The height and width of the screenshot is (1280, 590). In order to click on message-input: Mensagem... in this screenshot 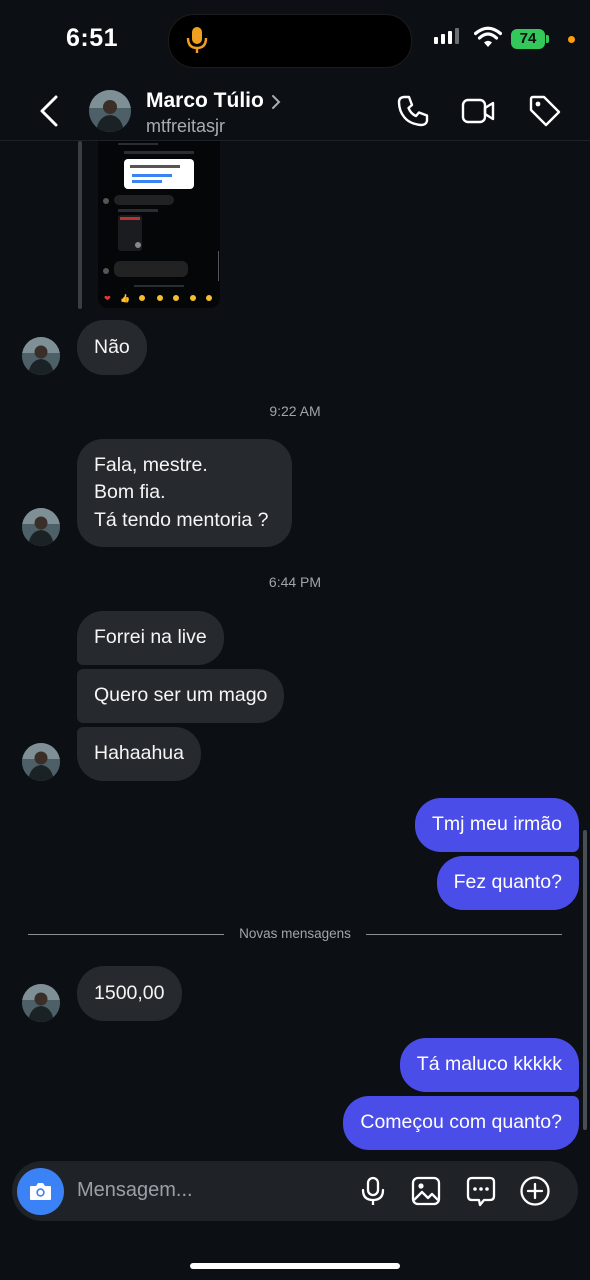, I will do `click(135, 1190)`.